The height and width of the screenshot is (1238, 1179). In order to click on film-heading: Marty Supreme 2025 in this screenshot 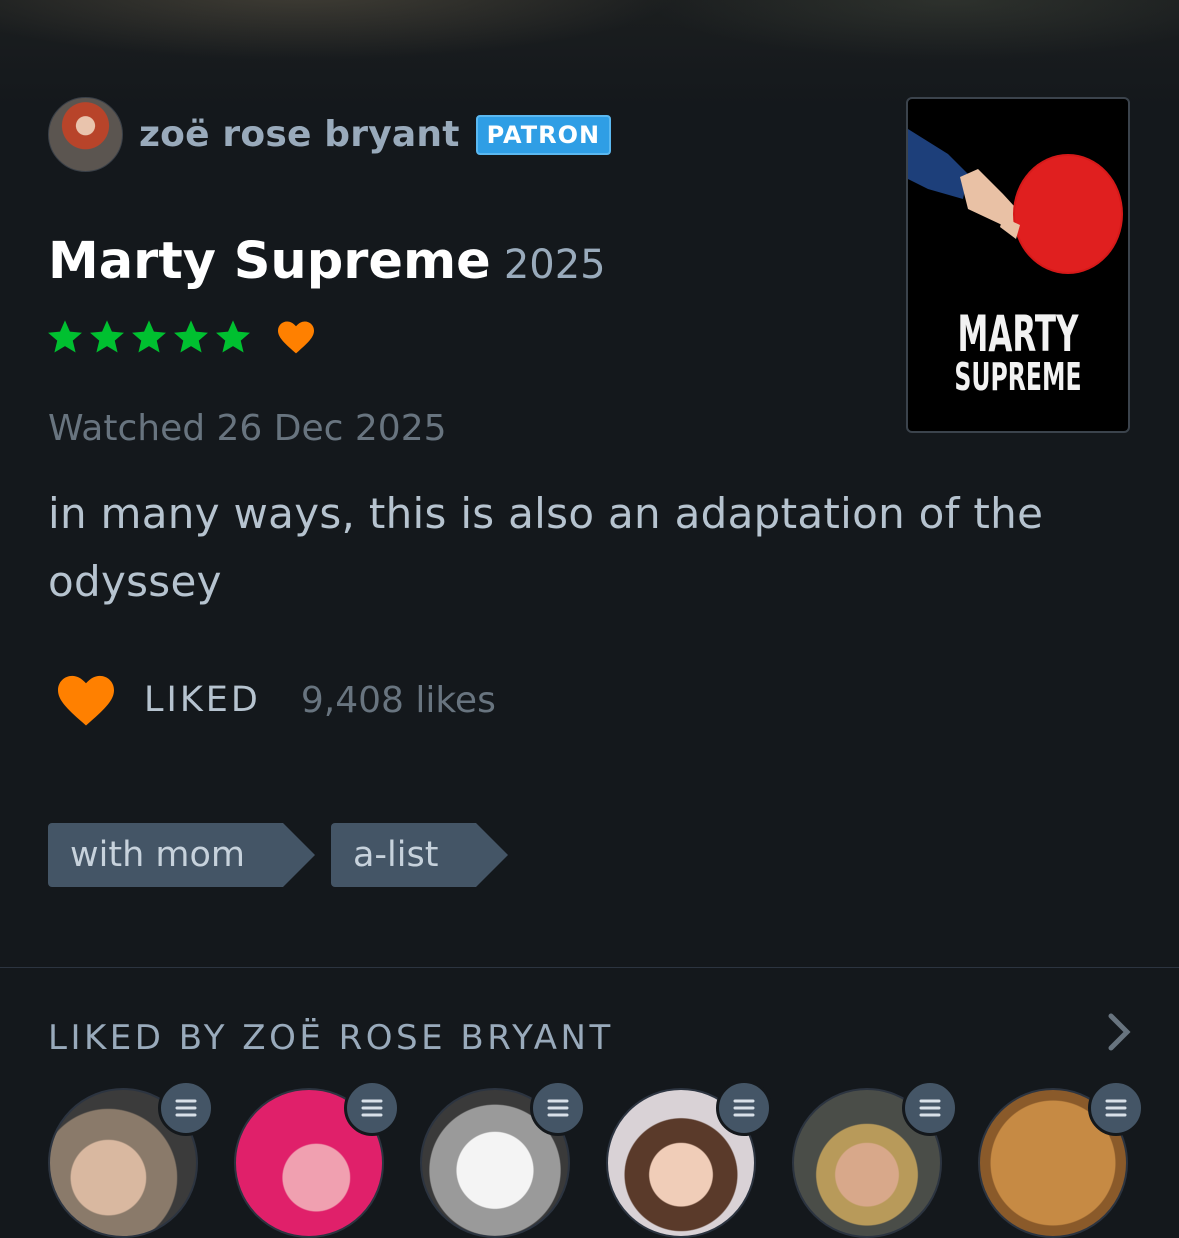, I will do `click(327, 261)`.